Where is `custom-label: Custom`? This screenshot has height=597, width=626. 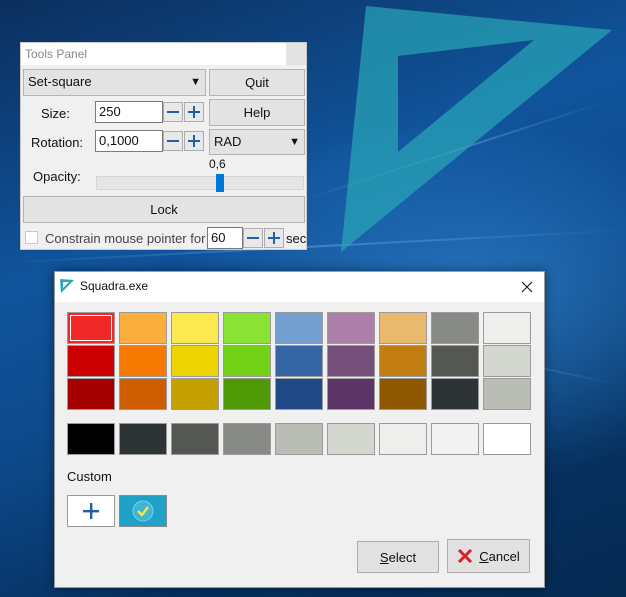
custom-label: Custom is located at coordinates (89, 476).